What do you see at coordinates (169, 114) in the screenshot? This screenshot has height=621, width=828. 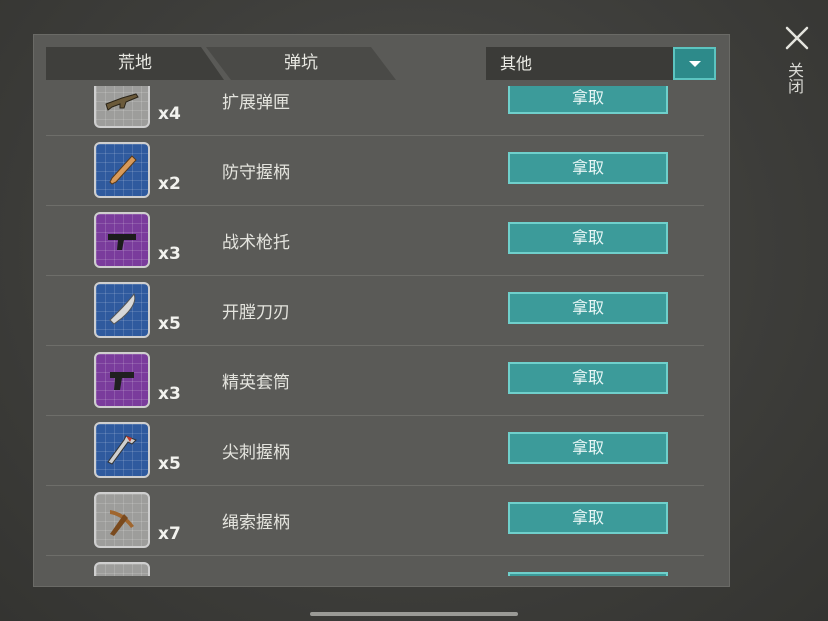 I see `item-quantity: x4` at bounding box center [169, 114].